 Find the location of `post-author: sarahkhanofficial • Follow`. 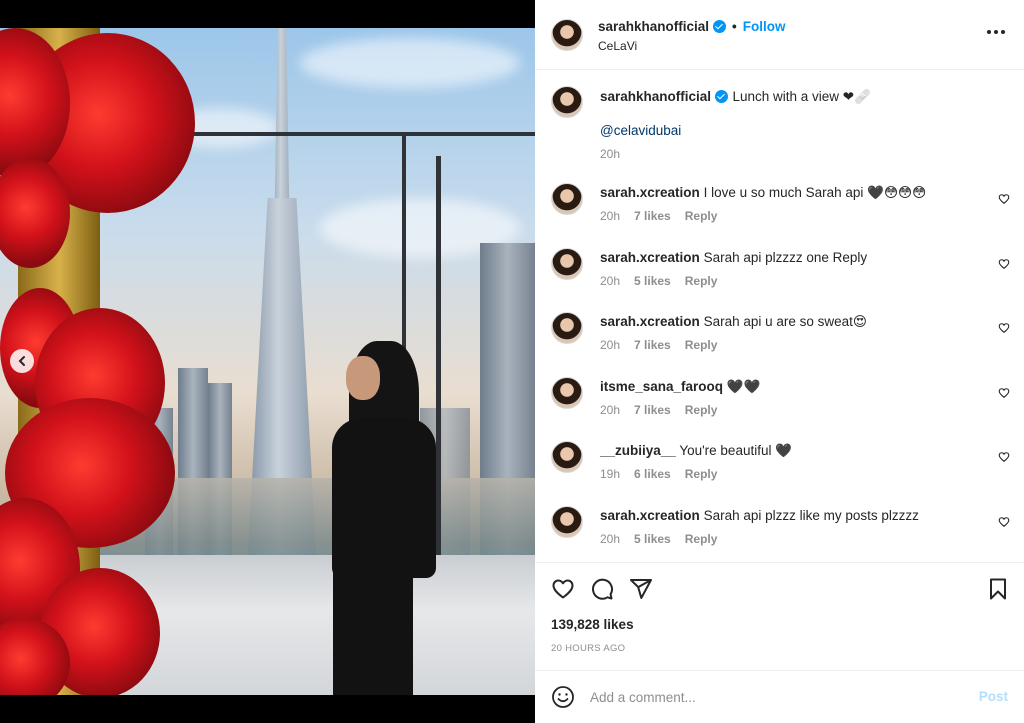

post-author: sarahkhanofficial • Follow is located at coordinates (692, 26).